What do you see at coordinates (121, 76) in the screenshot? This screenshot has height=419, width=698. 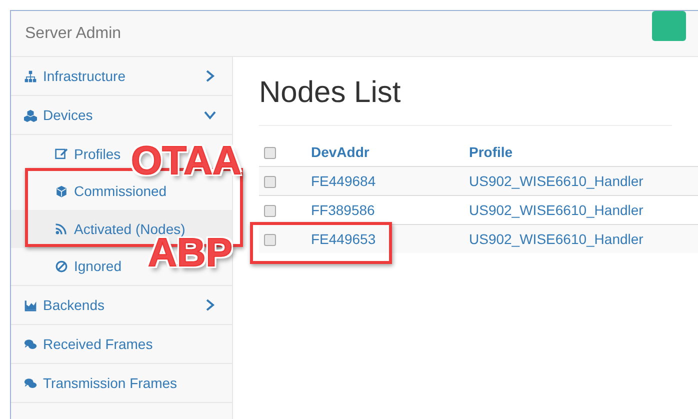 I see `sidebar-item: Infrastructure` at bounding box center [121, 76].